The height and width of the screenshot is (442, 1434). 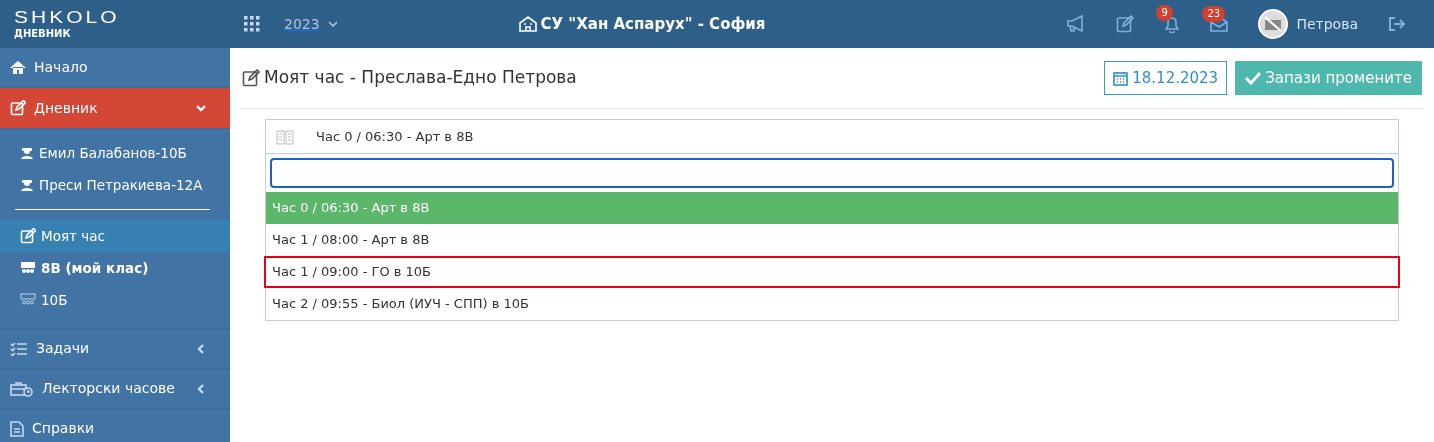 I want to click on count-badge: 9, so click(x=1164, y=13).